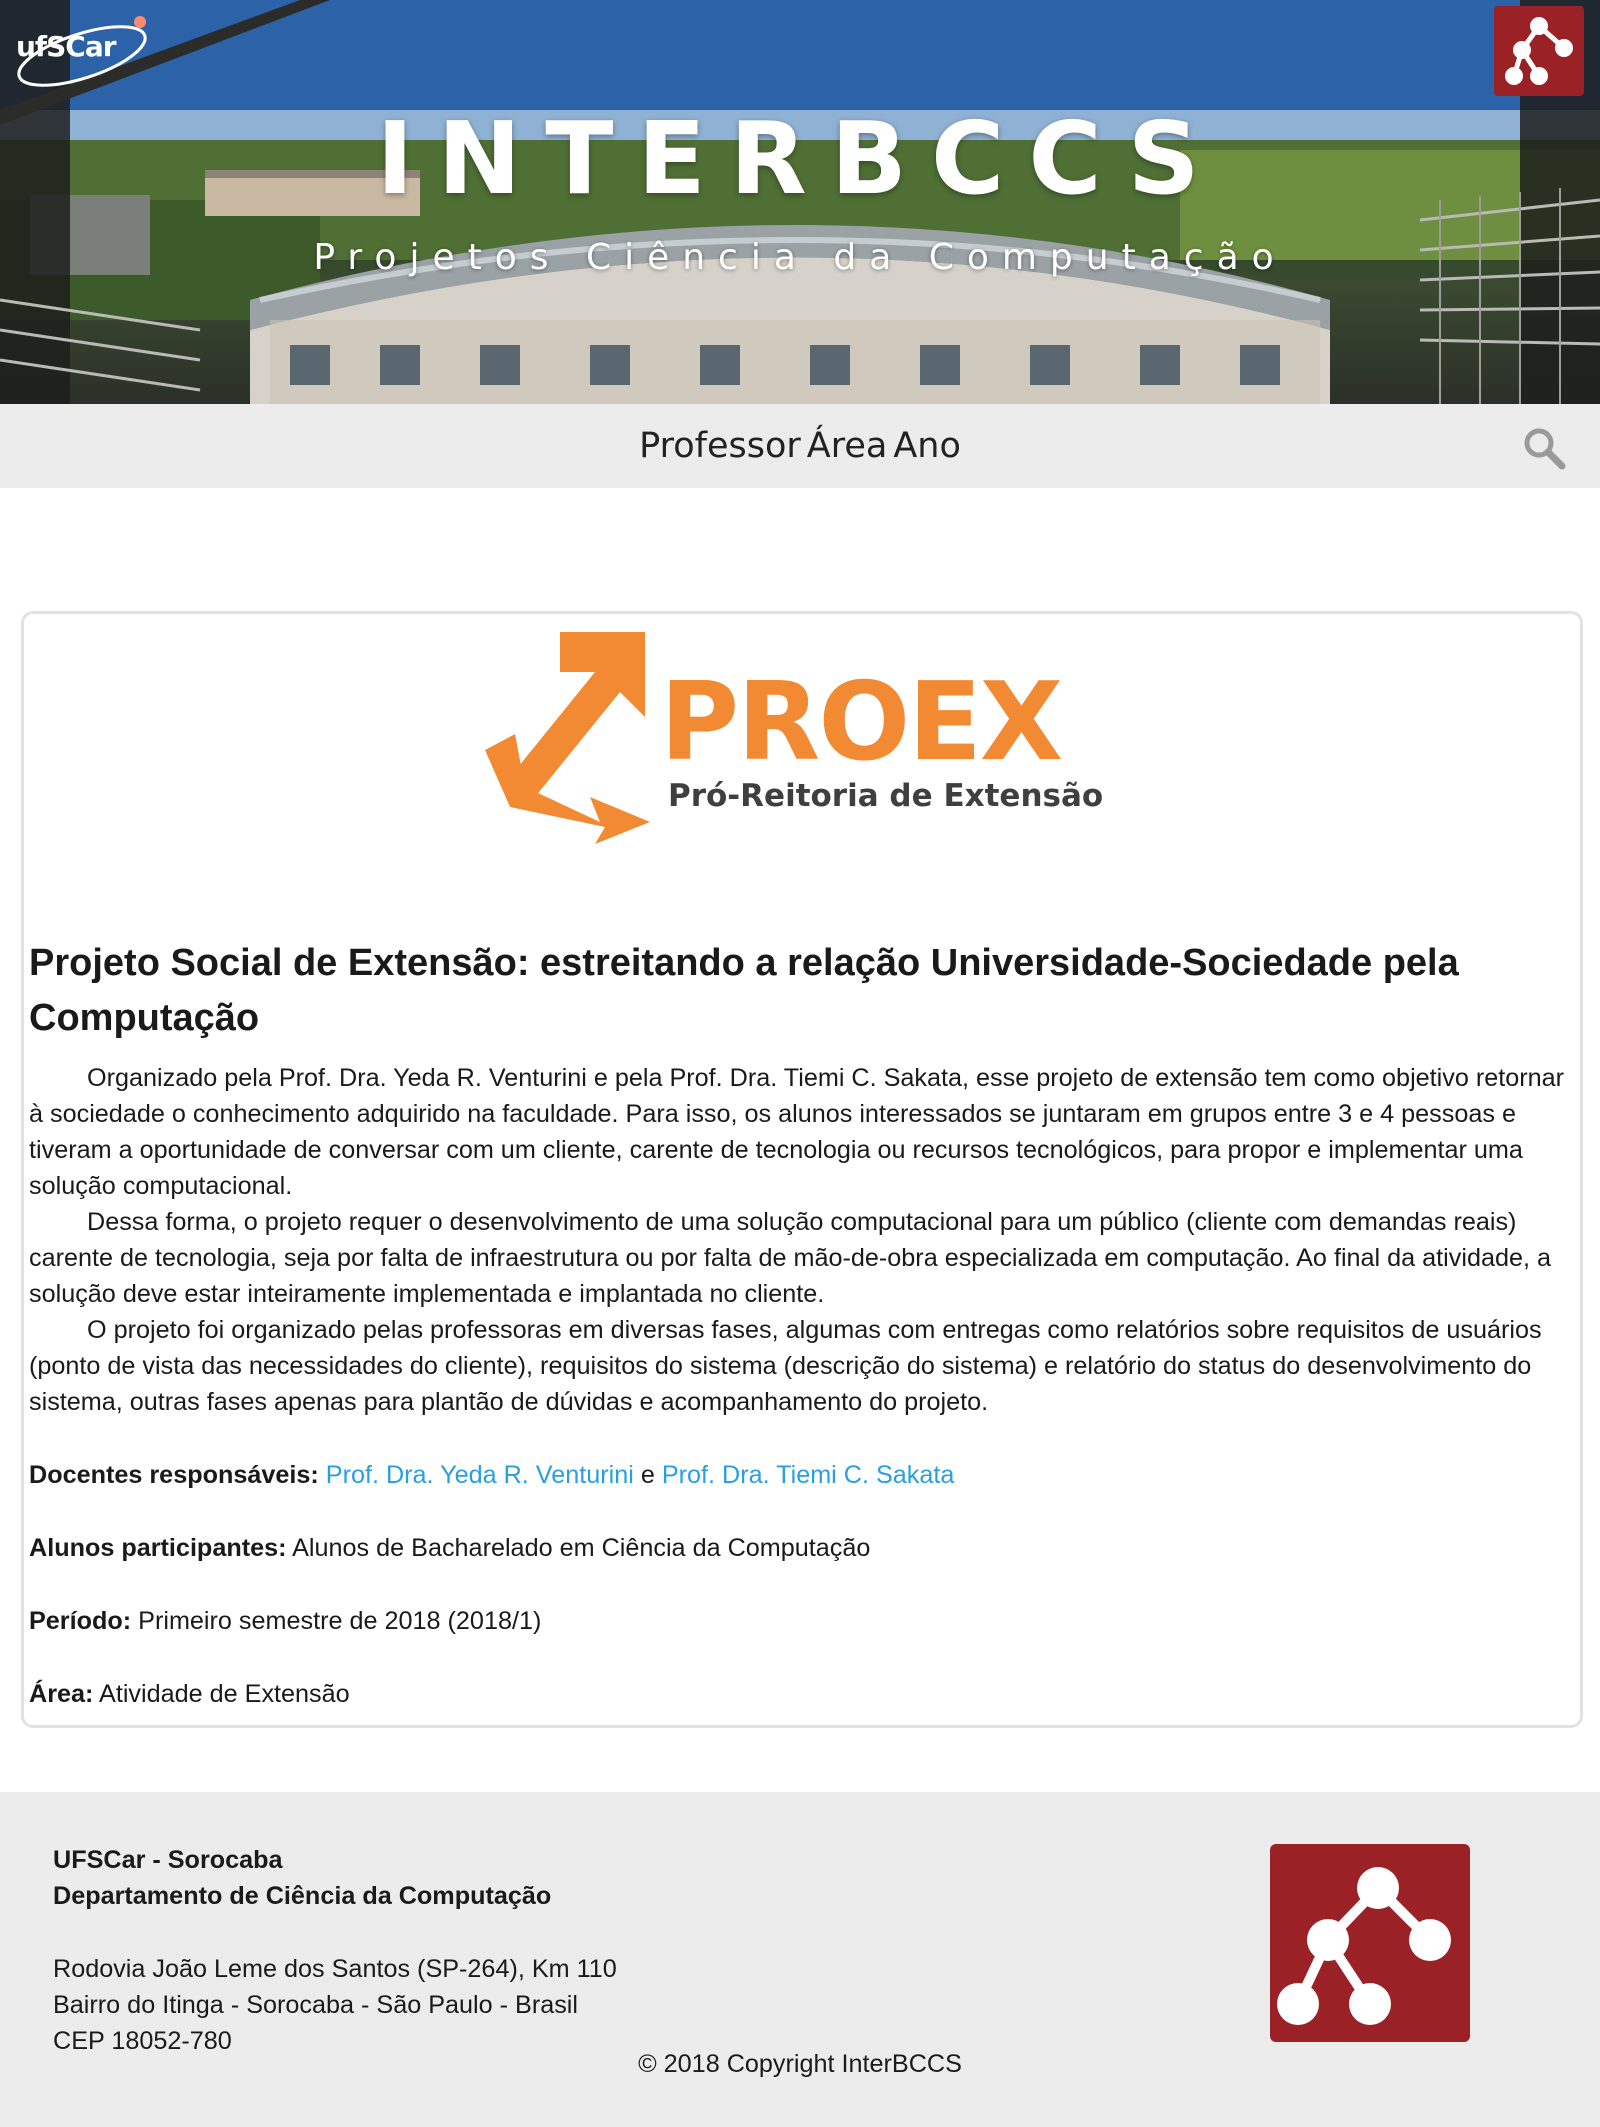 The height and width of the screenshot is (2127, 1600). Describe the element at coordinates (861, 722) in the screenshot. I see `proex-logo-word: PROEX` at that location.